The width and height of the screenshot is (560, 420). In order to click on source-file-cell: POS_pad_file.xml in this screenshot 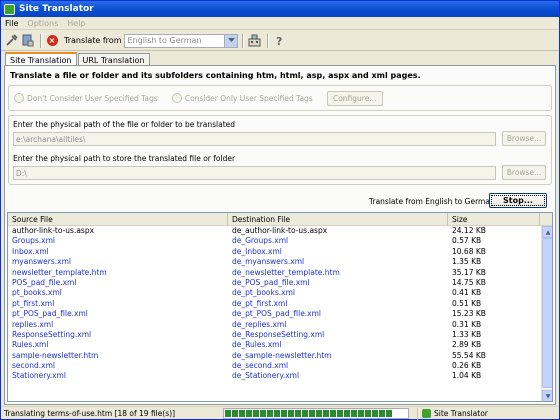, I will do `click(44, 282)`.